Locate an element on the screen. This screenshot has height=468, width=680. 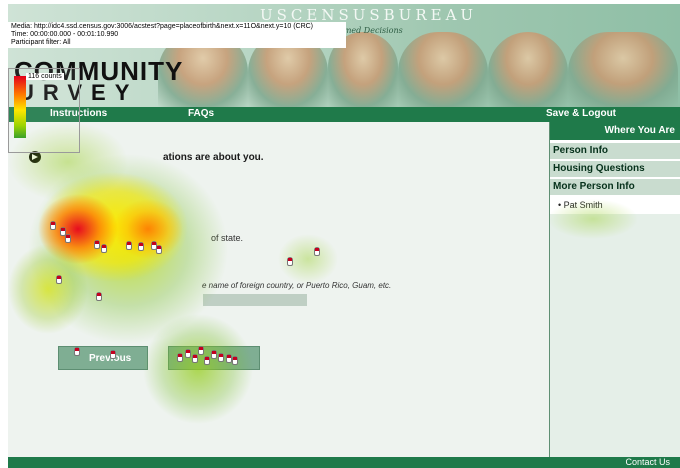
question-text: ations are about you. is located at coordinates (213, 157).